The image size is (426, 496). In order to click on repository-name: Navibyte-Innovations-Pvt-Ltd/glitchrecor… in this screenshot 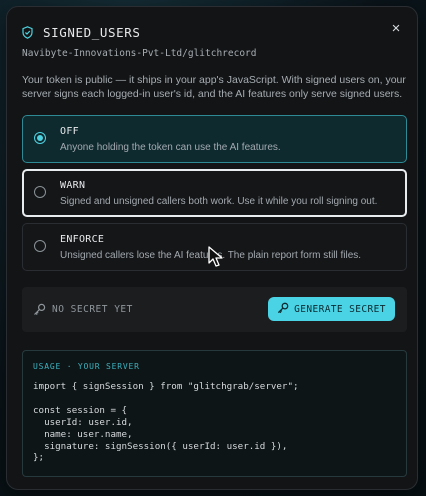, I will do `click(139, 53)`.